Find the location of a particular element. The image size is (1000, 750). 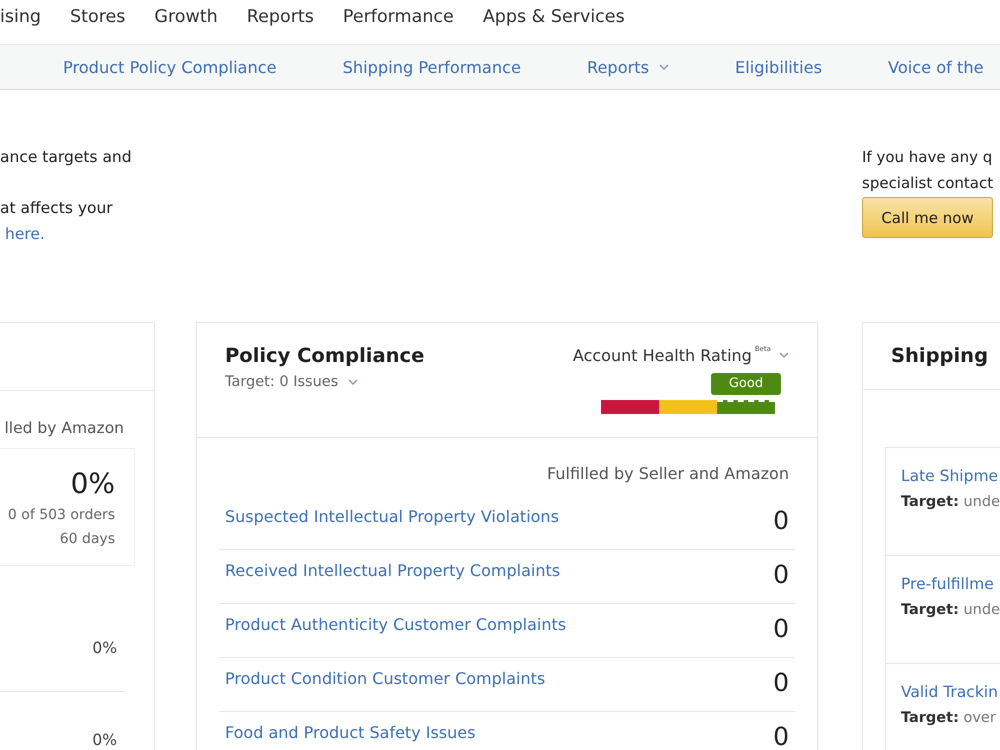

issue-link: Product Condition Customer Complaints is located at coordinates (385, 679).